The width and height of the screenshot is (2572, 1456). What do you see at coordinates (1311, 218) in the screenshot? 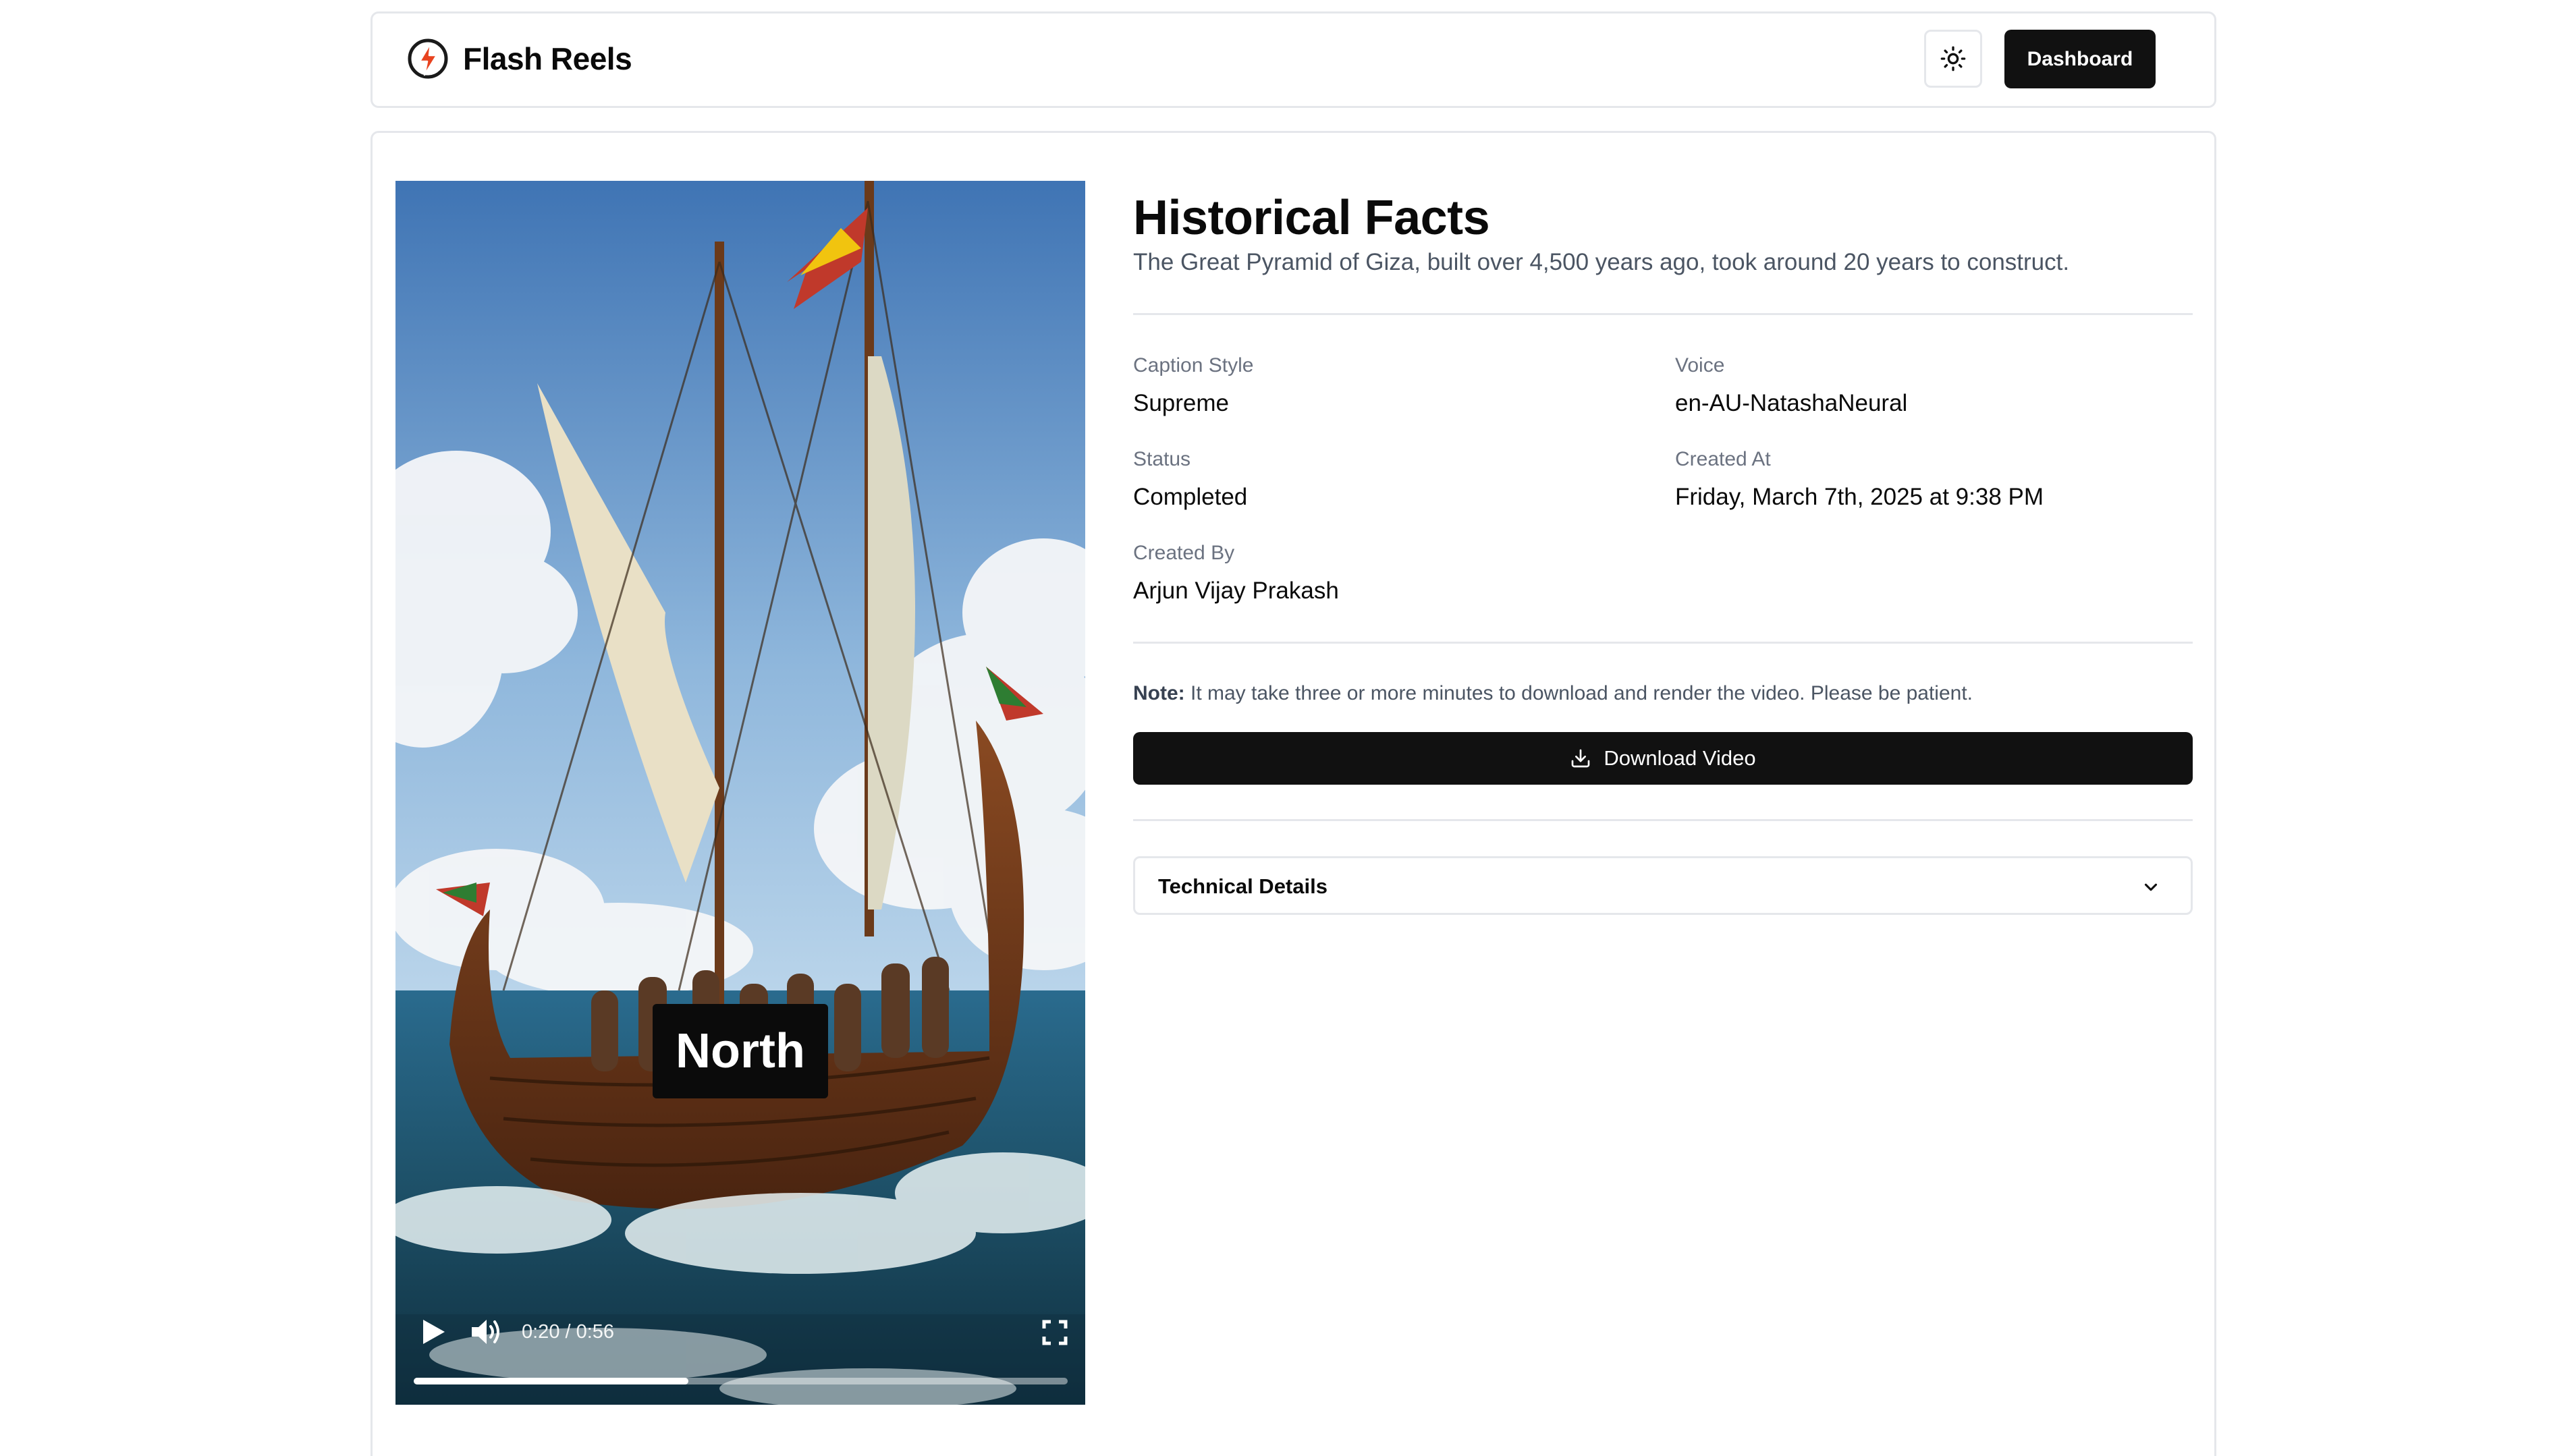
I see `reel-title: Historical Facts` at bounding box center [1311, 218].